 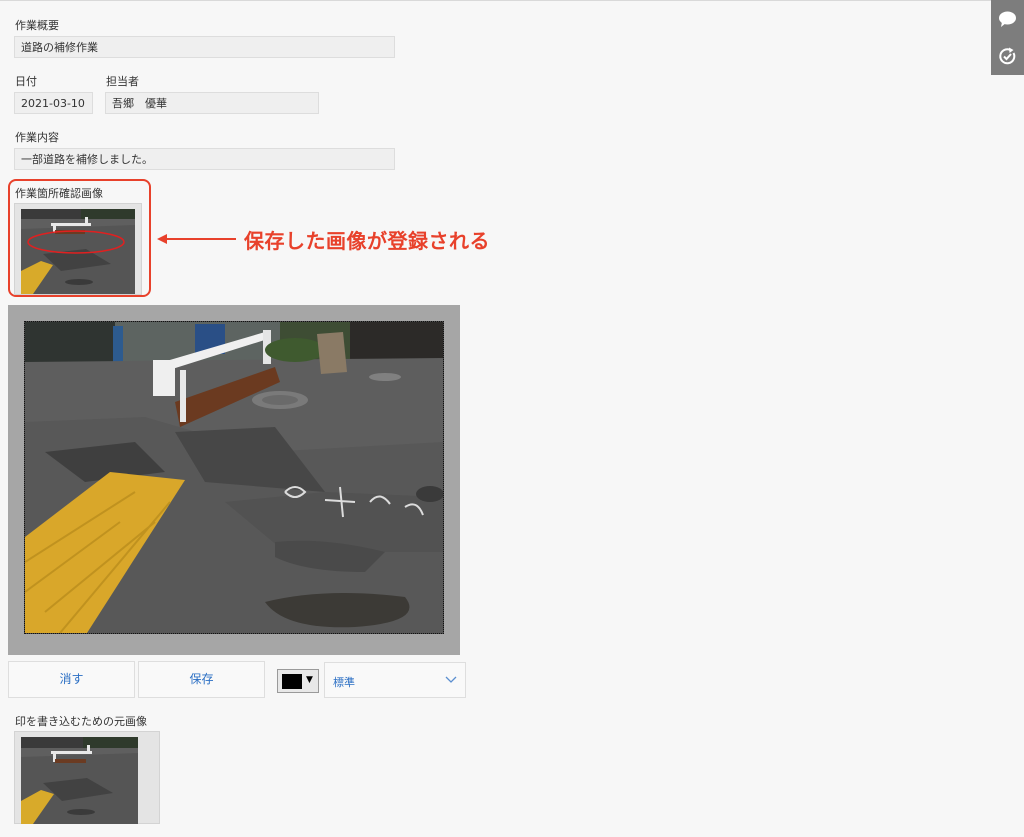 What do you see at coordinates (451, 679) in the screenshot?
I see `chevron-down-icon` at bounding box center [451, 679].